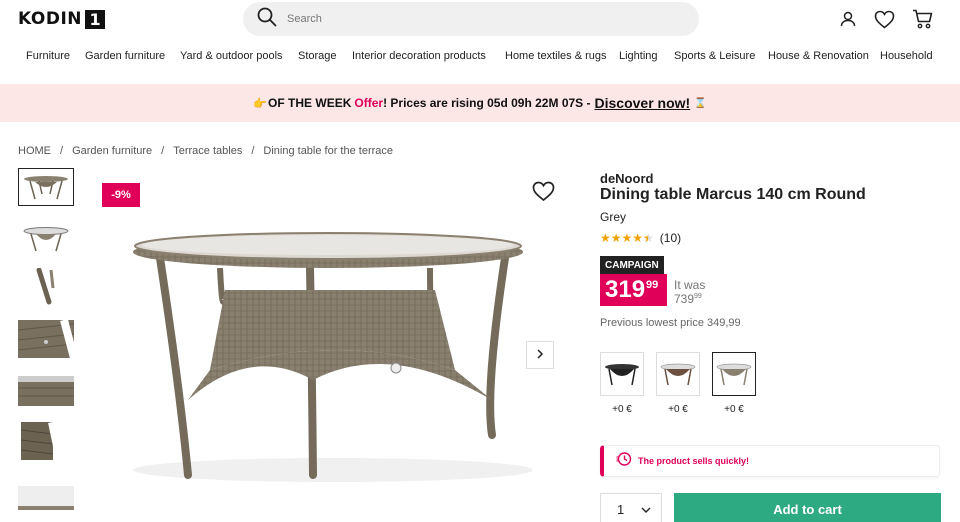 The image size is (960, 522). Describe the element at coordinates (419, 56) in the screenshot. I see `nav-item-interior-decoration: Interior decoration products` at that location.